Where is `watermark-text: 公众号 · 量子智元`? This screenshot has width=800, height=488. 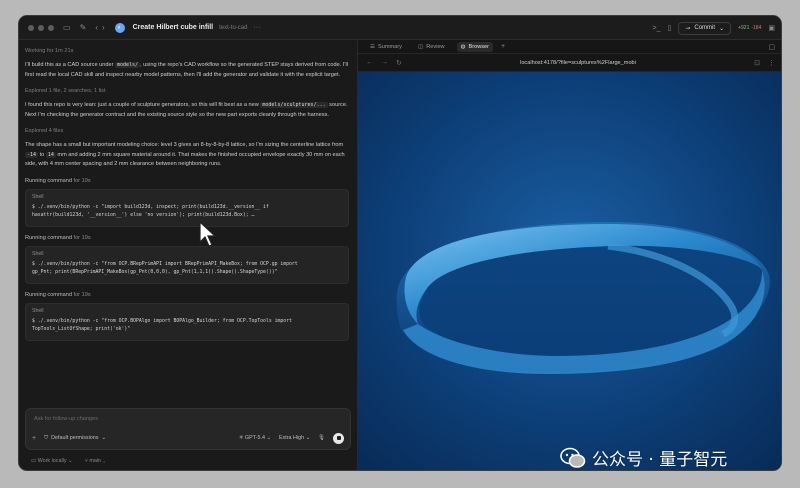
watermark-text: 公众号 · 量子智元 is located at coordinates (660, 460).